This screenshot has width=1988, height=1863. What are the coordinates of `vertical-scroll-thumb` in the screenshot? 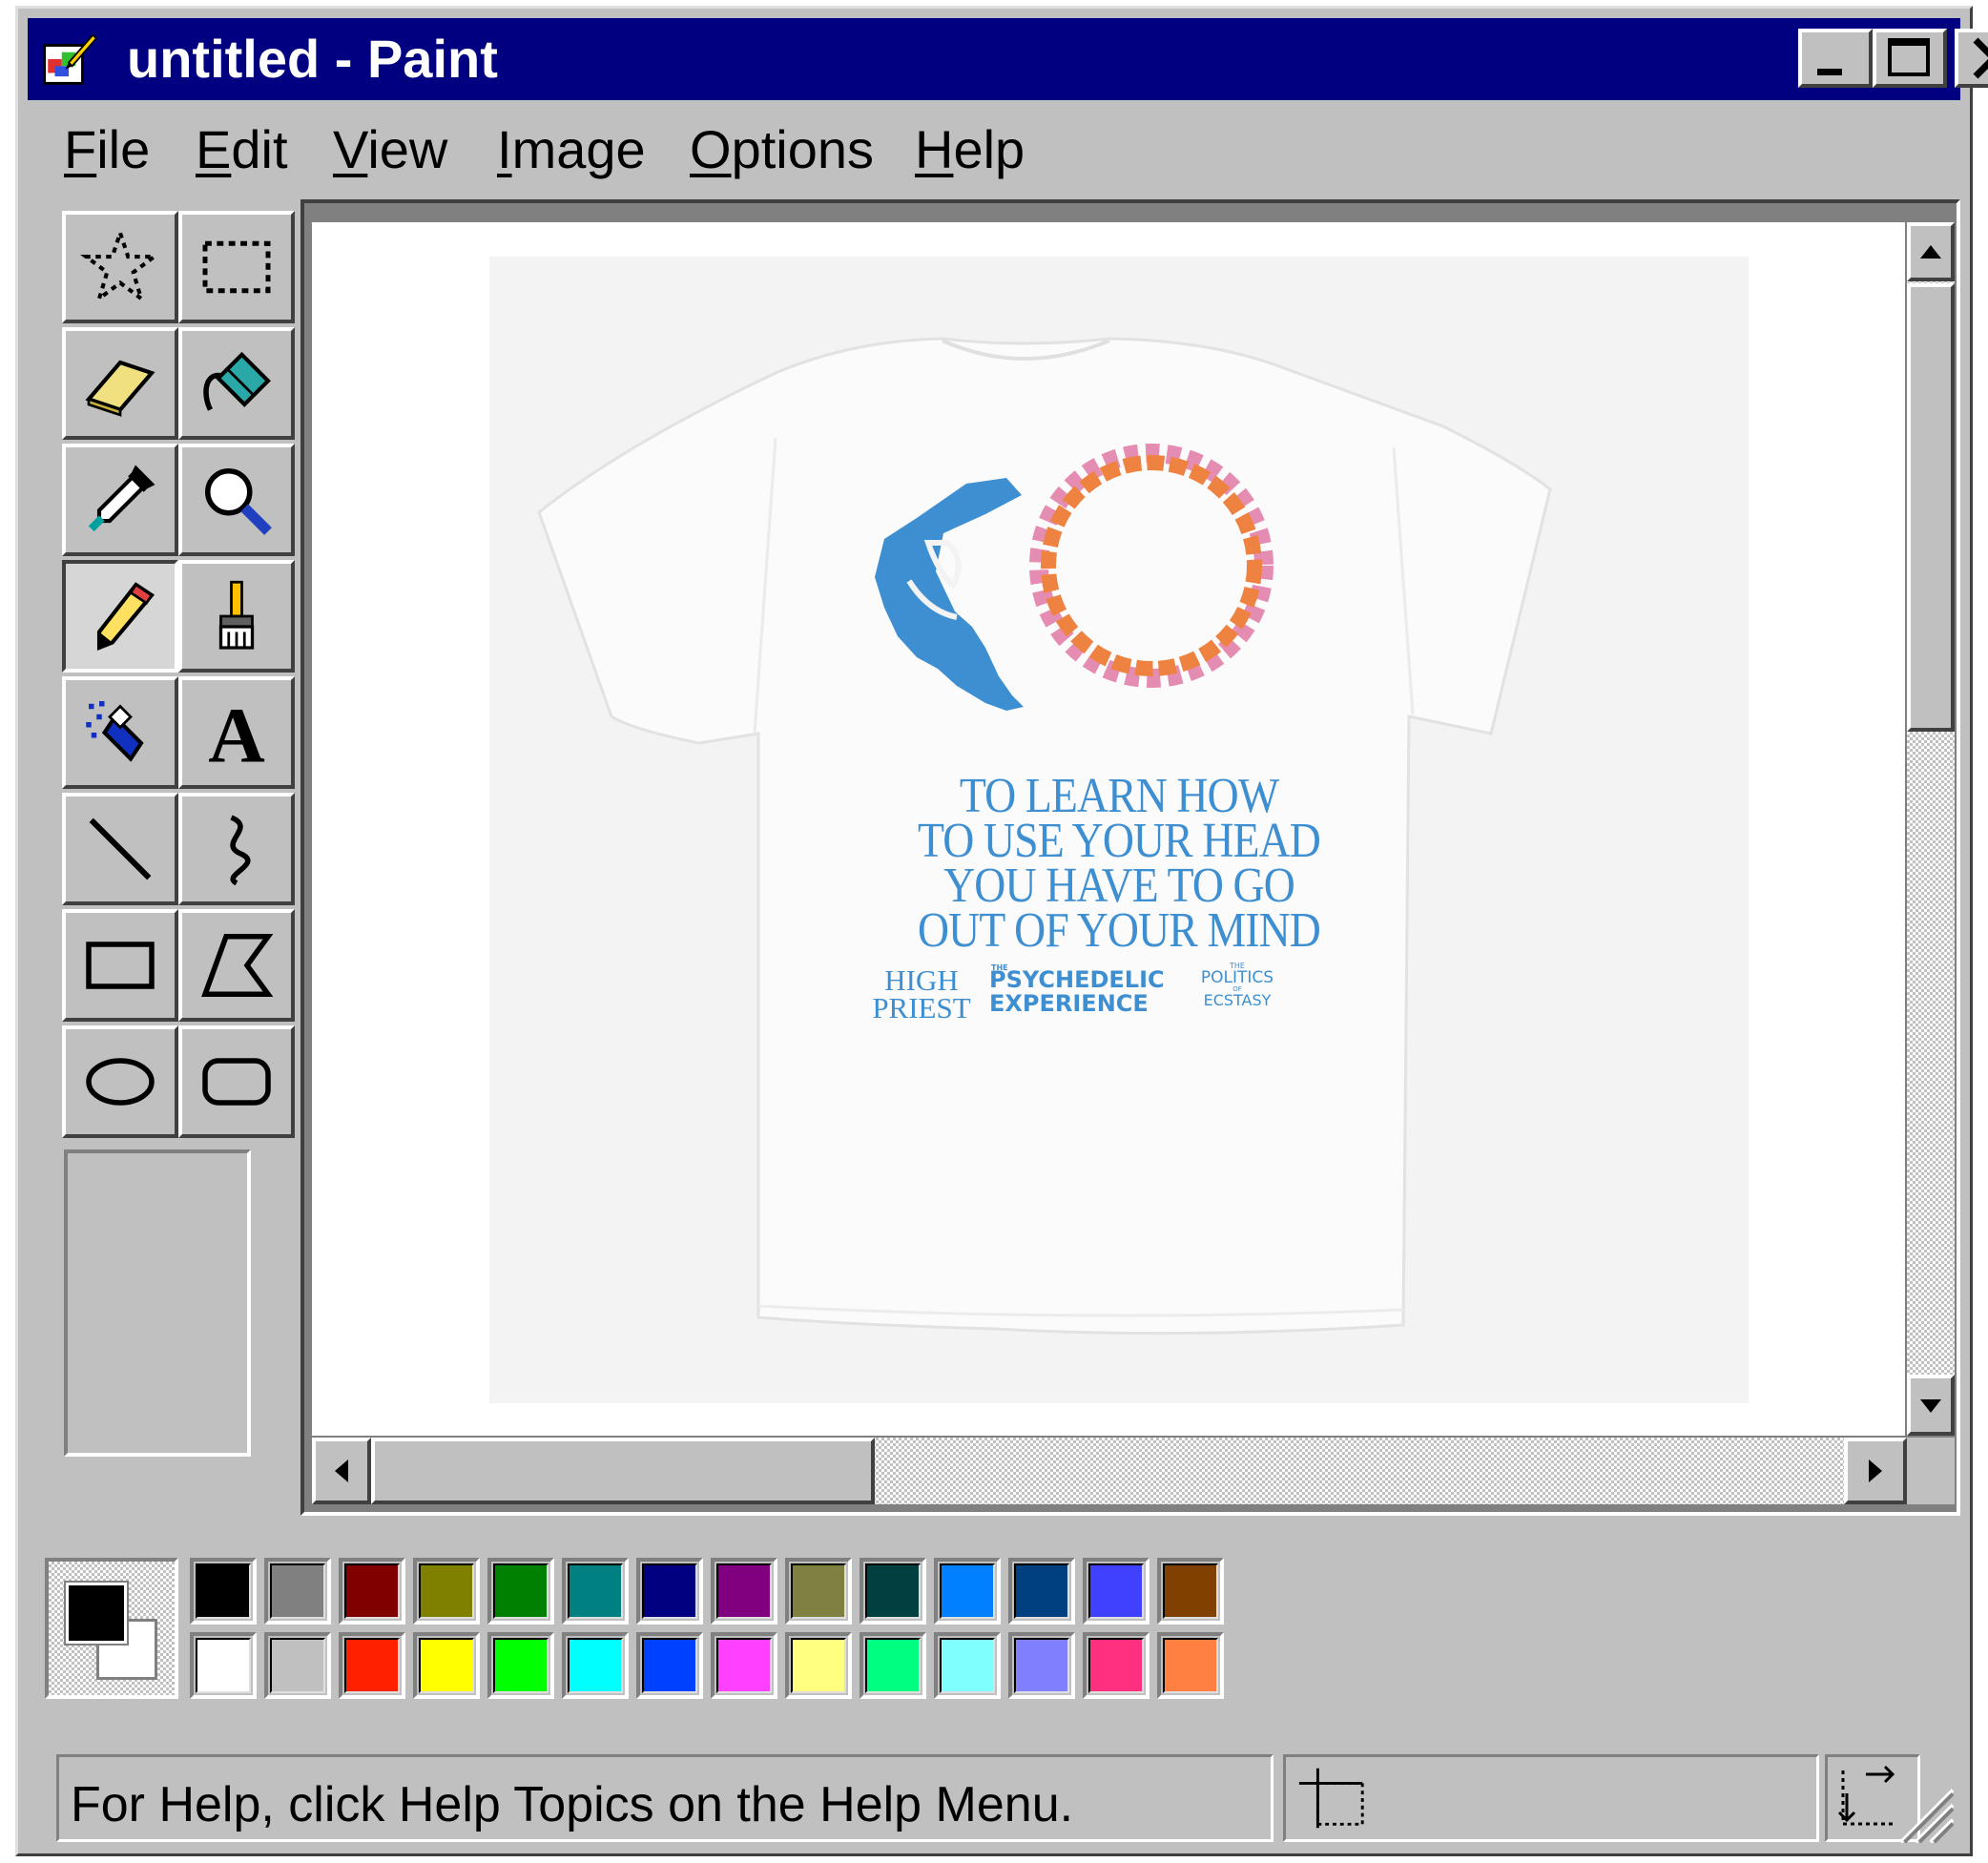 It's located at (1931, 507).